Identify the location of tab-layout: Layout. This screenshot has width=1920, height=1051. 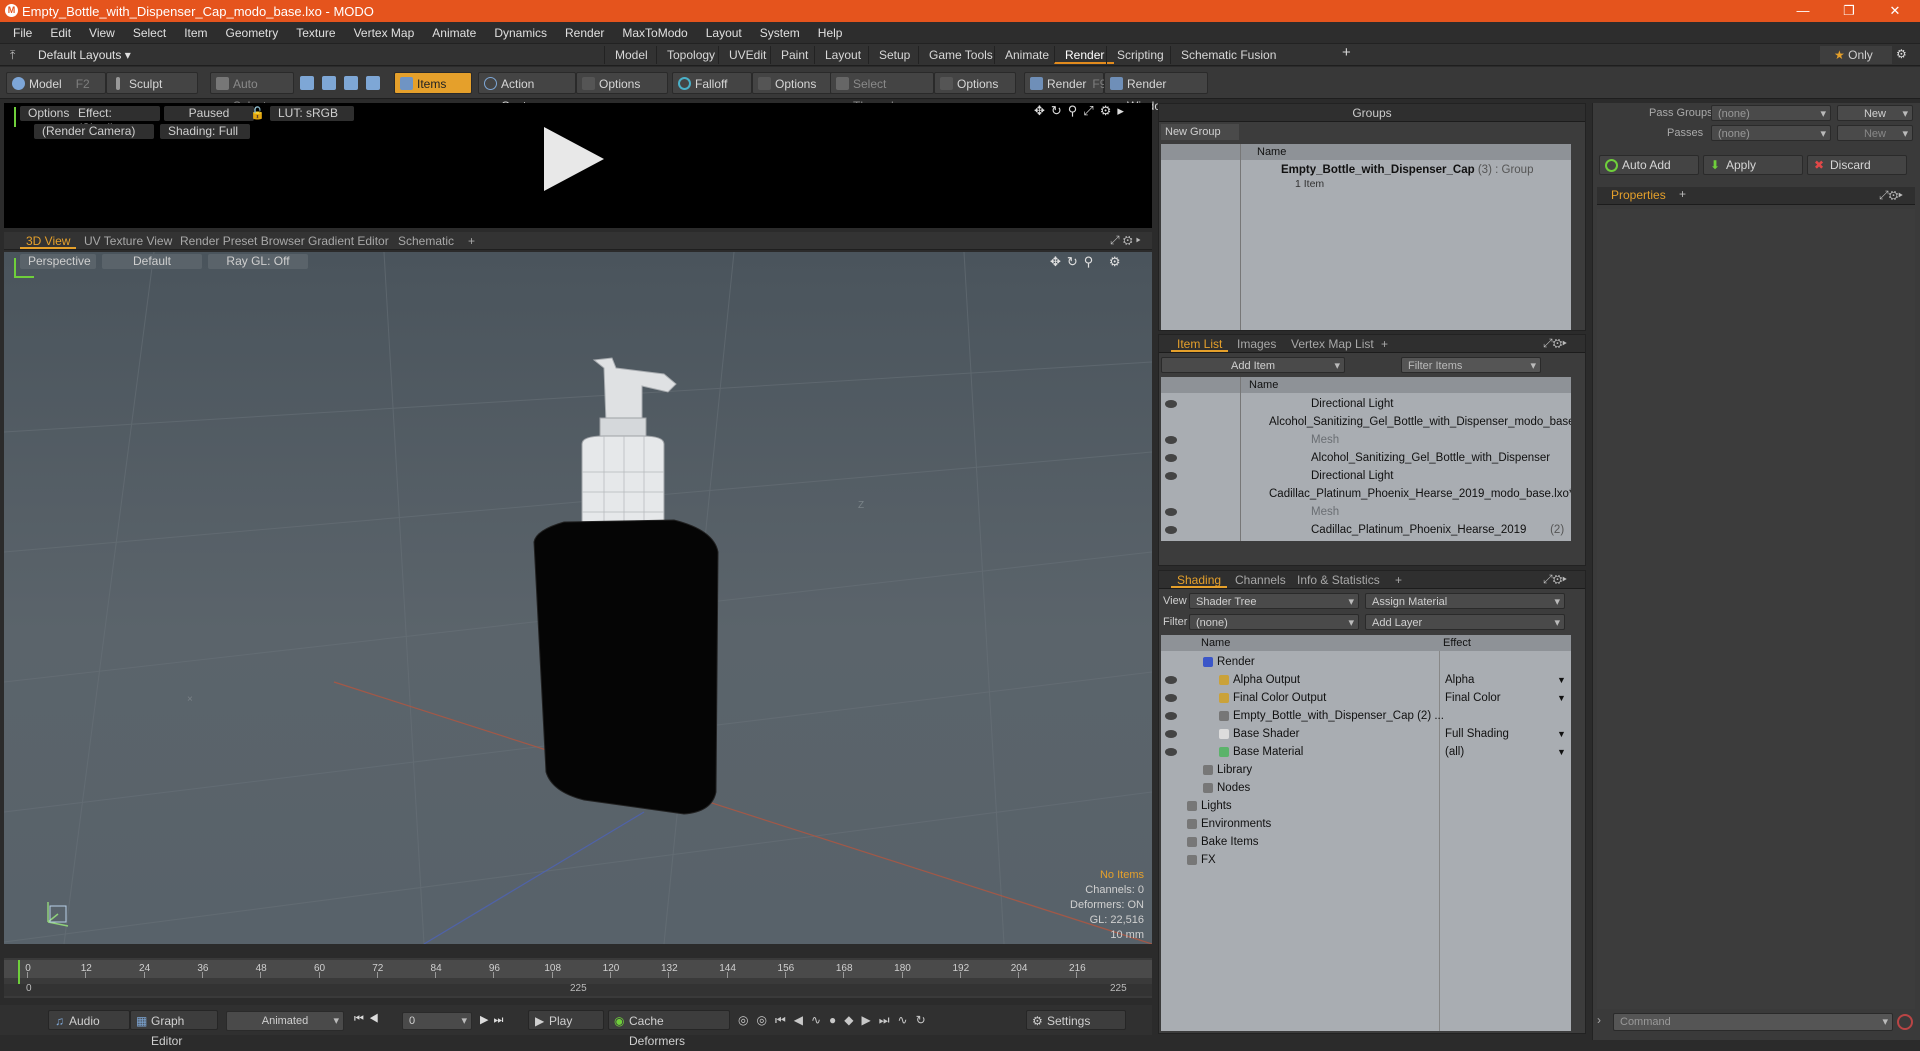
(842, 55).